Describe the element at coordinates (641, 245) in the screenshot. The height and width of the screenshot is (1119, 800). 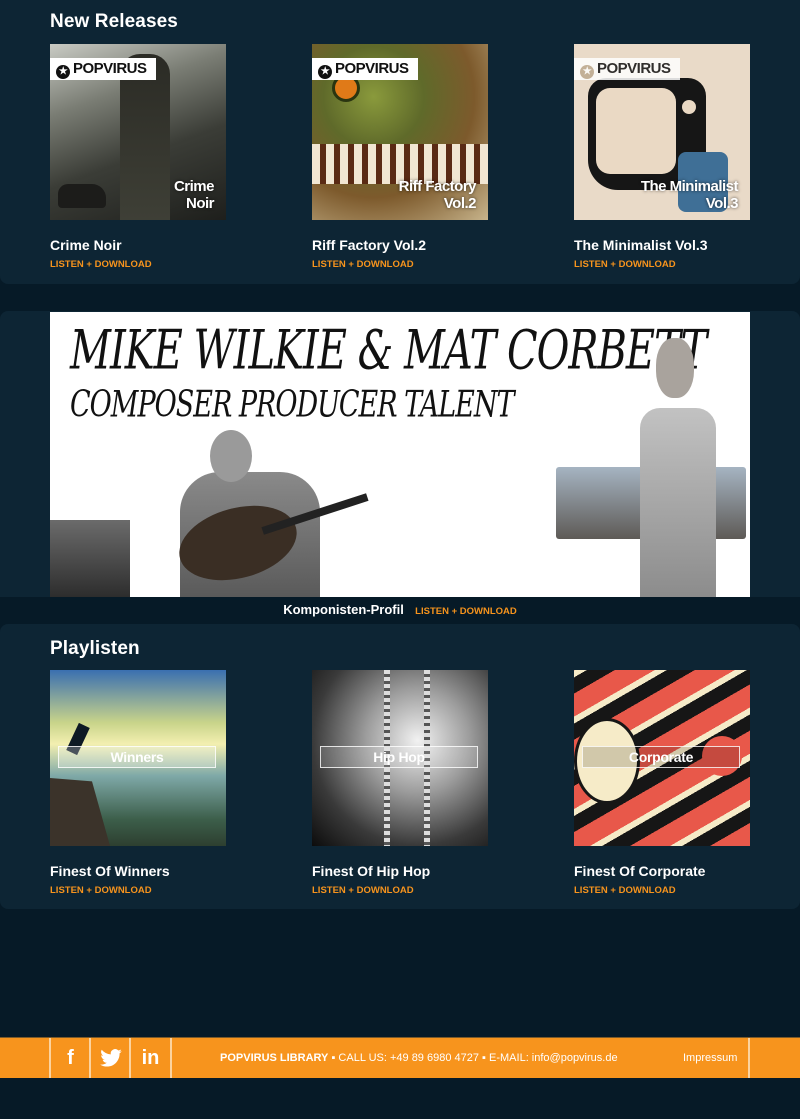
I see `release-title: The Minimalist Vol.3` at that location.